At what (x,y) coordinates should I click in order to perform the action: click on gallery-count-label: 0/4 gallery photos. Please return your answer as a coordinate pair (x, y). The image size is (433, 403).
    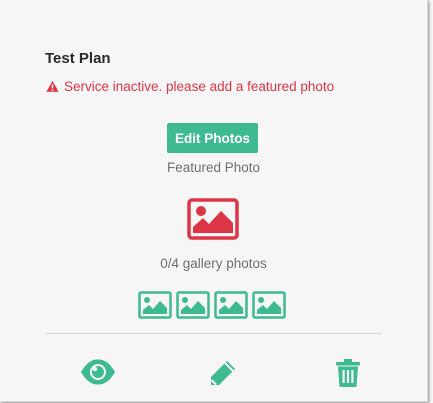
    Looking at the image, I should click on (213, 263).